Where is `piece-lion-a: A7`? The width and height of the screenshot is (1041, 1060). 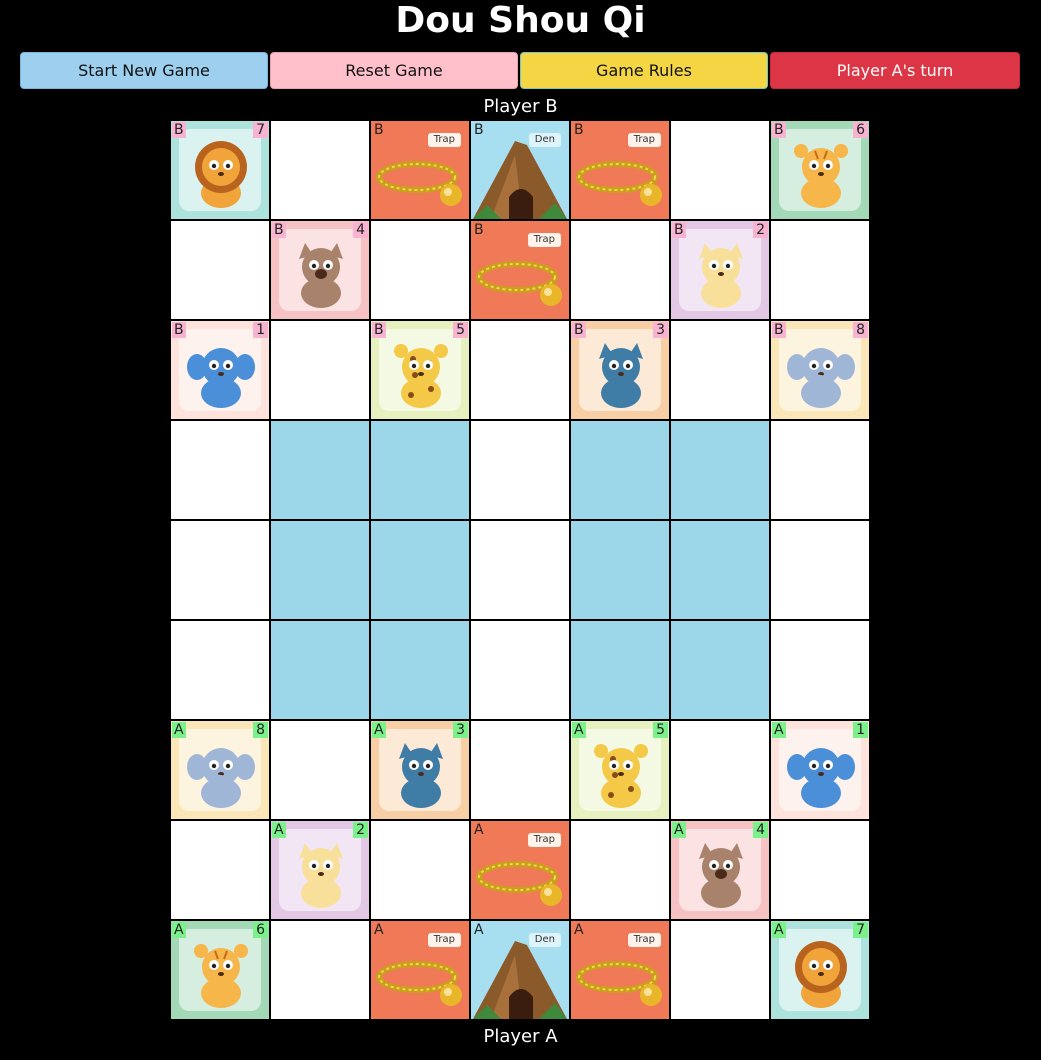
piece-lion-a: A7 is located at coordinates (821, 971).